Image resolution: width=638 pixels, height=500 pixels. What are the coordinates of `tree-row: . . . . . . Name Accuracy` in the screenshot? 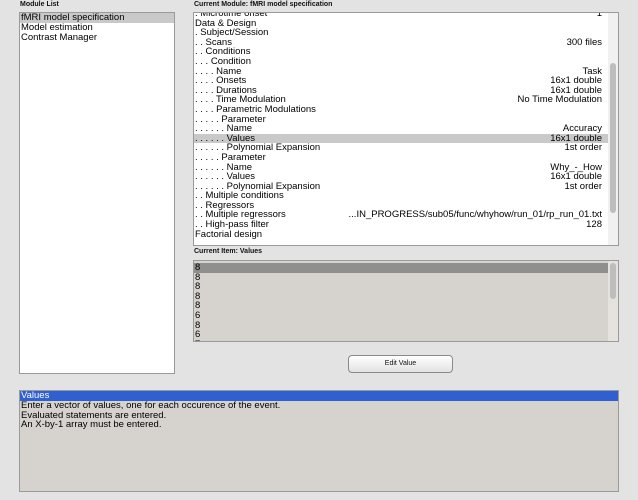 It's located at (401, 129).